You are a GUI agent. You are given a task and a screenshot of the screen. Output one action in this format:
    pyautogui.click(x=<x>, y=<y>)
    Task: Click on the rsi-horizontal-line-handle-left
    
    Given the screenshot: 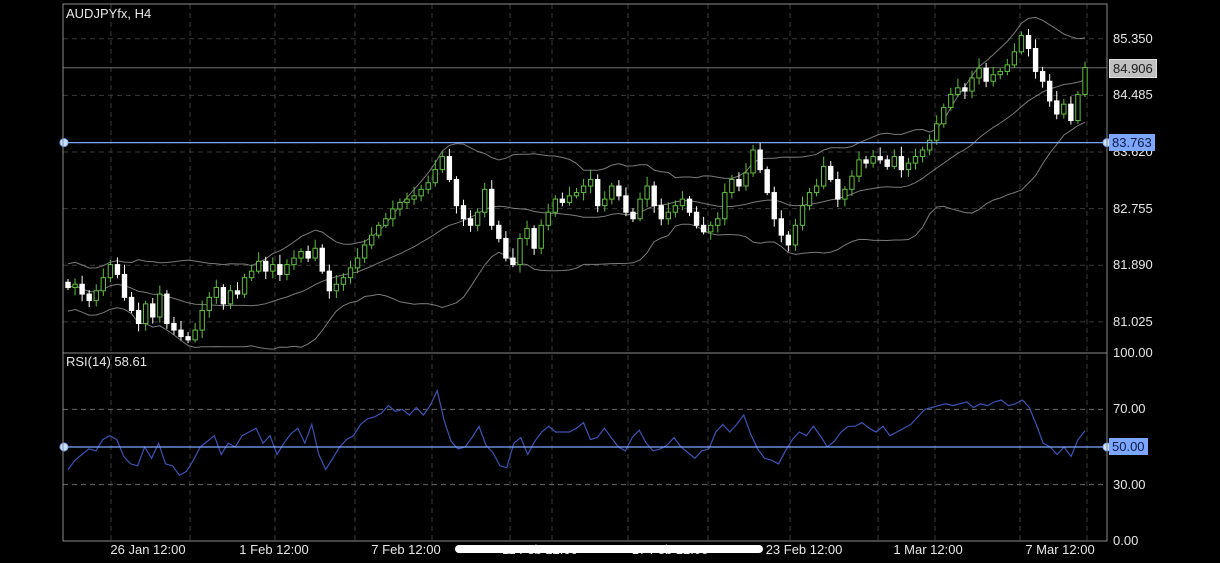 What is the action you would take?
    pyautogui.click(x=64, y=447)
    